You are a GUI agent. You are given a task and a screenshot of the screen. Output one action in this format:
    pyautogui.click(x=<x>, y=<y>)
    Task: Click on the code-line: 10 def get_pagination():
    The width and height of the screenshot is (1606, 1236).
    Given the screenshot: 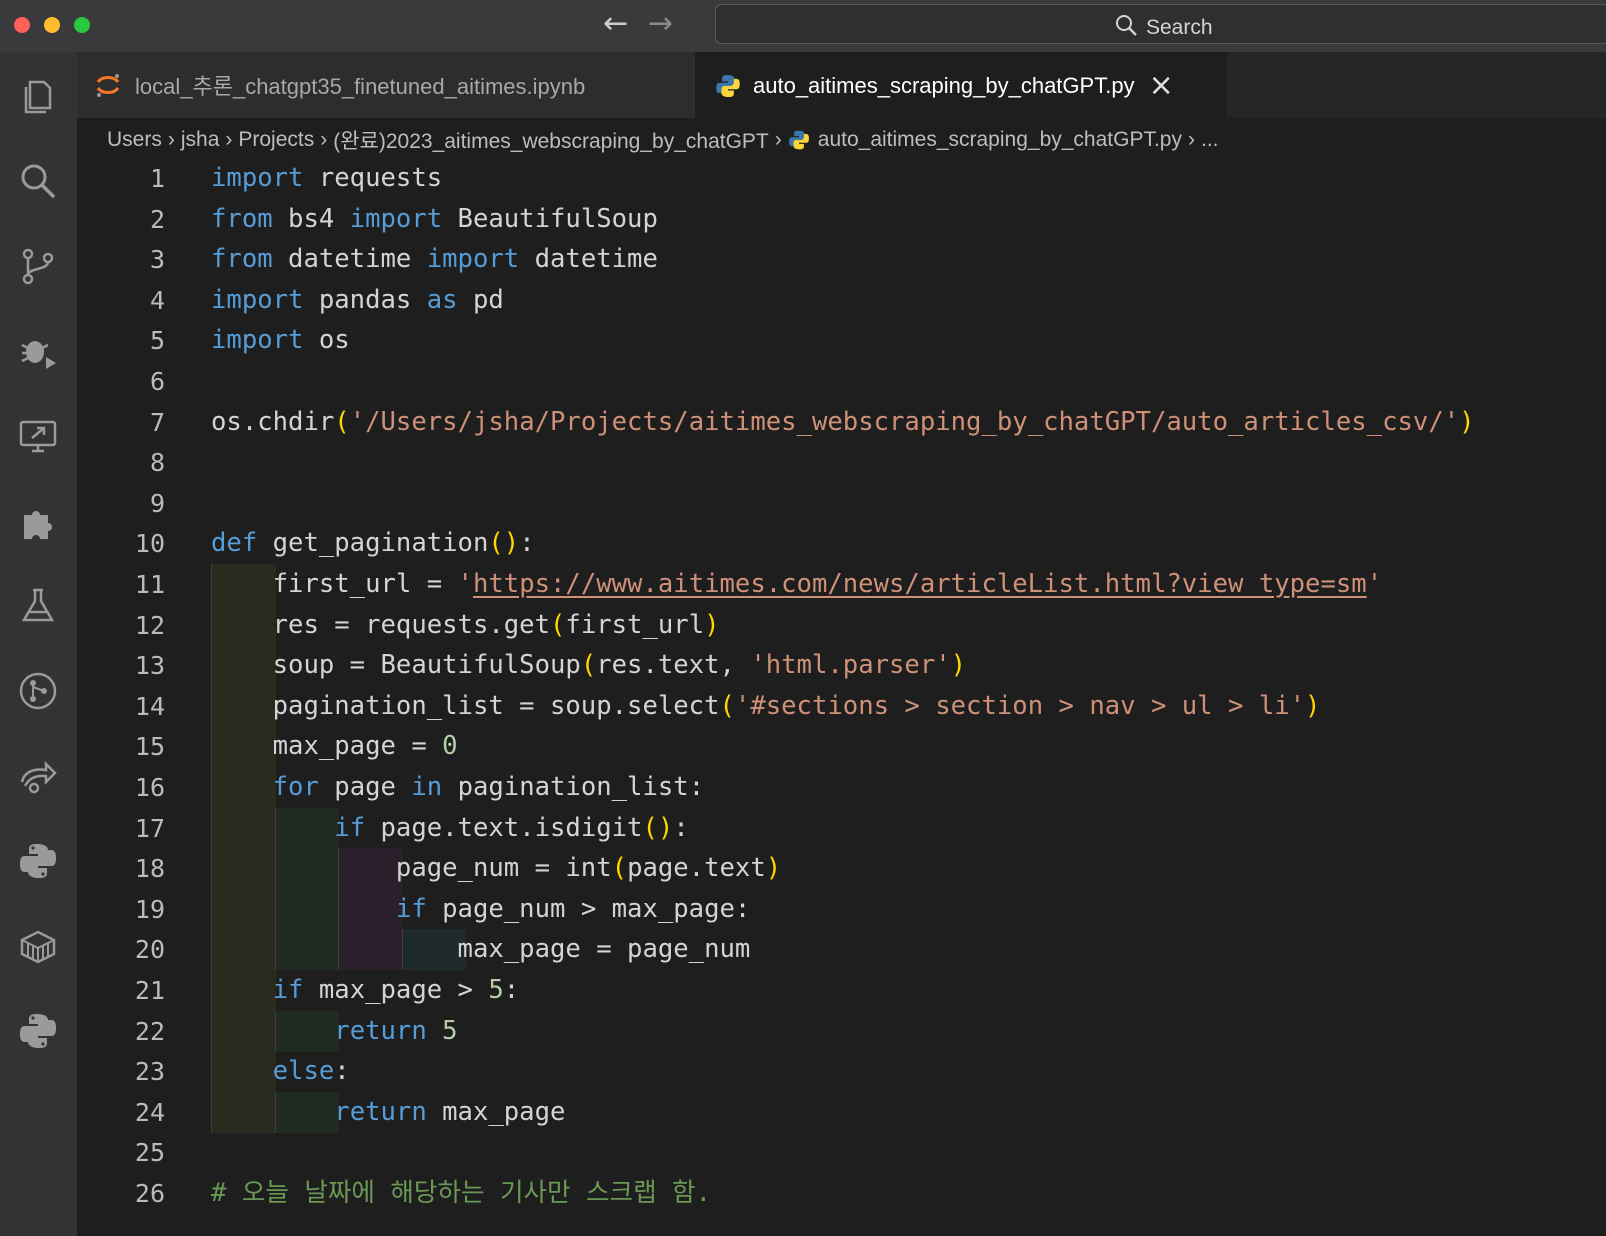 What is the action you would take?
    pyautogui.click(x=841, y=543)
    